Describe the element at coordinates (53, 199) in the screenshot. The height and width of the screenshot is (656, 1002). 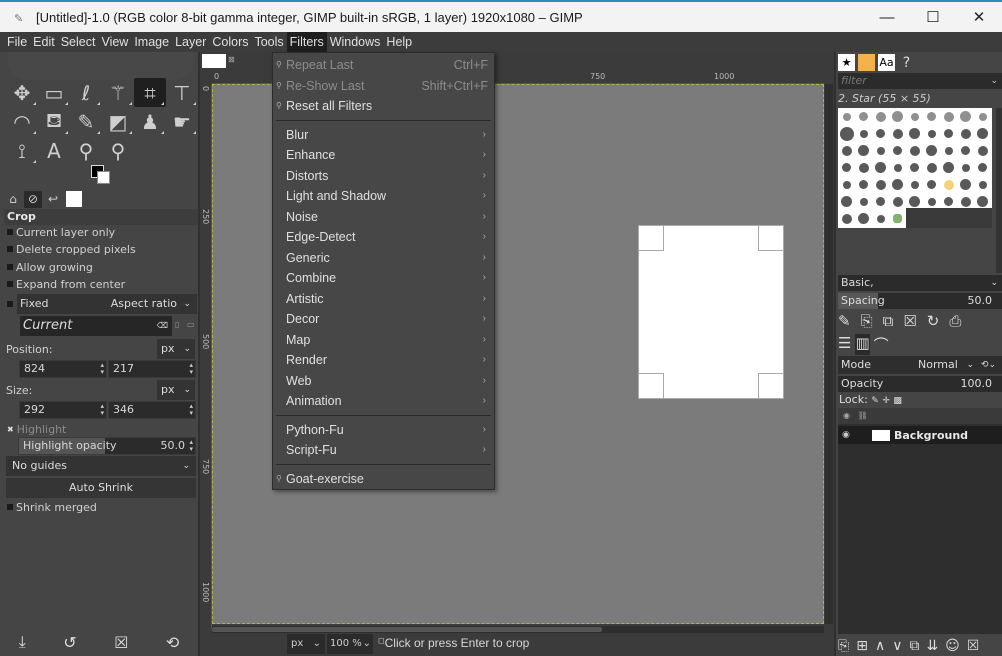
I see `undo-history-tab-icon: ↩` at that location.